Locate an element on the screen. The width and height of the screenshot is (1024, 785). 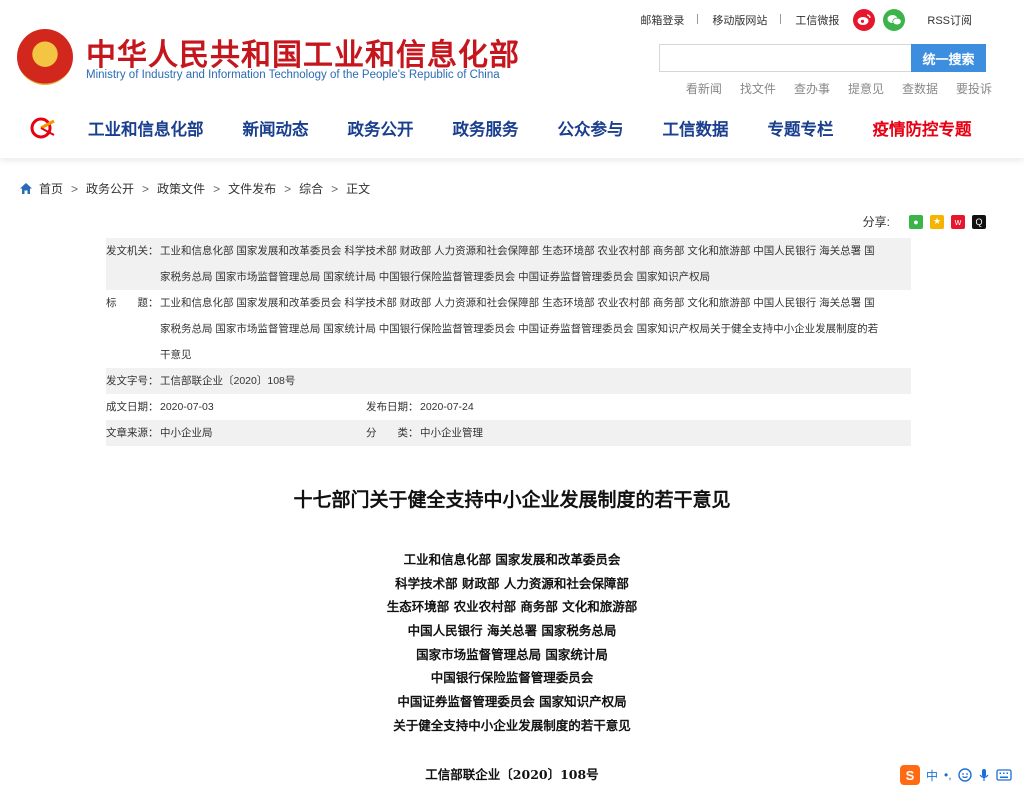
nav-item-gov-services: 政务服务 is located at coordinates (486, 128).